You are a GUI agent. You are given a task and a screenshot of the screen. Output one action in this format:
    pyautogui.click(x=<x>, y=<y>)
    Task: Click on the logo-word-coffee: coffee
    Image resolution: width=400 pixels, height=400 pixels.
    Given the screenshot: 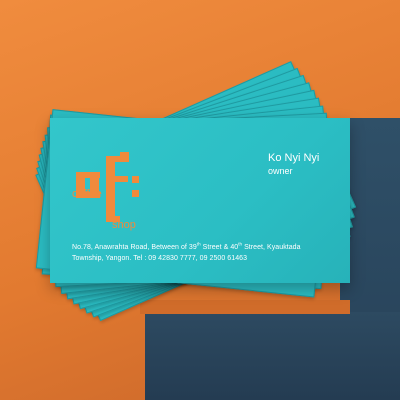 What is the action you would take?
    pyautogui.click(x=87, y=194)
    